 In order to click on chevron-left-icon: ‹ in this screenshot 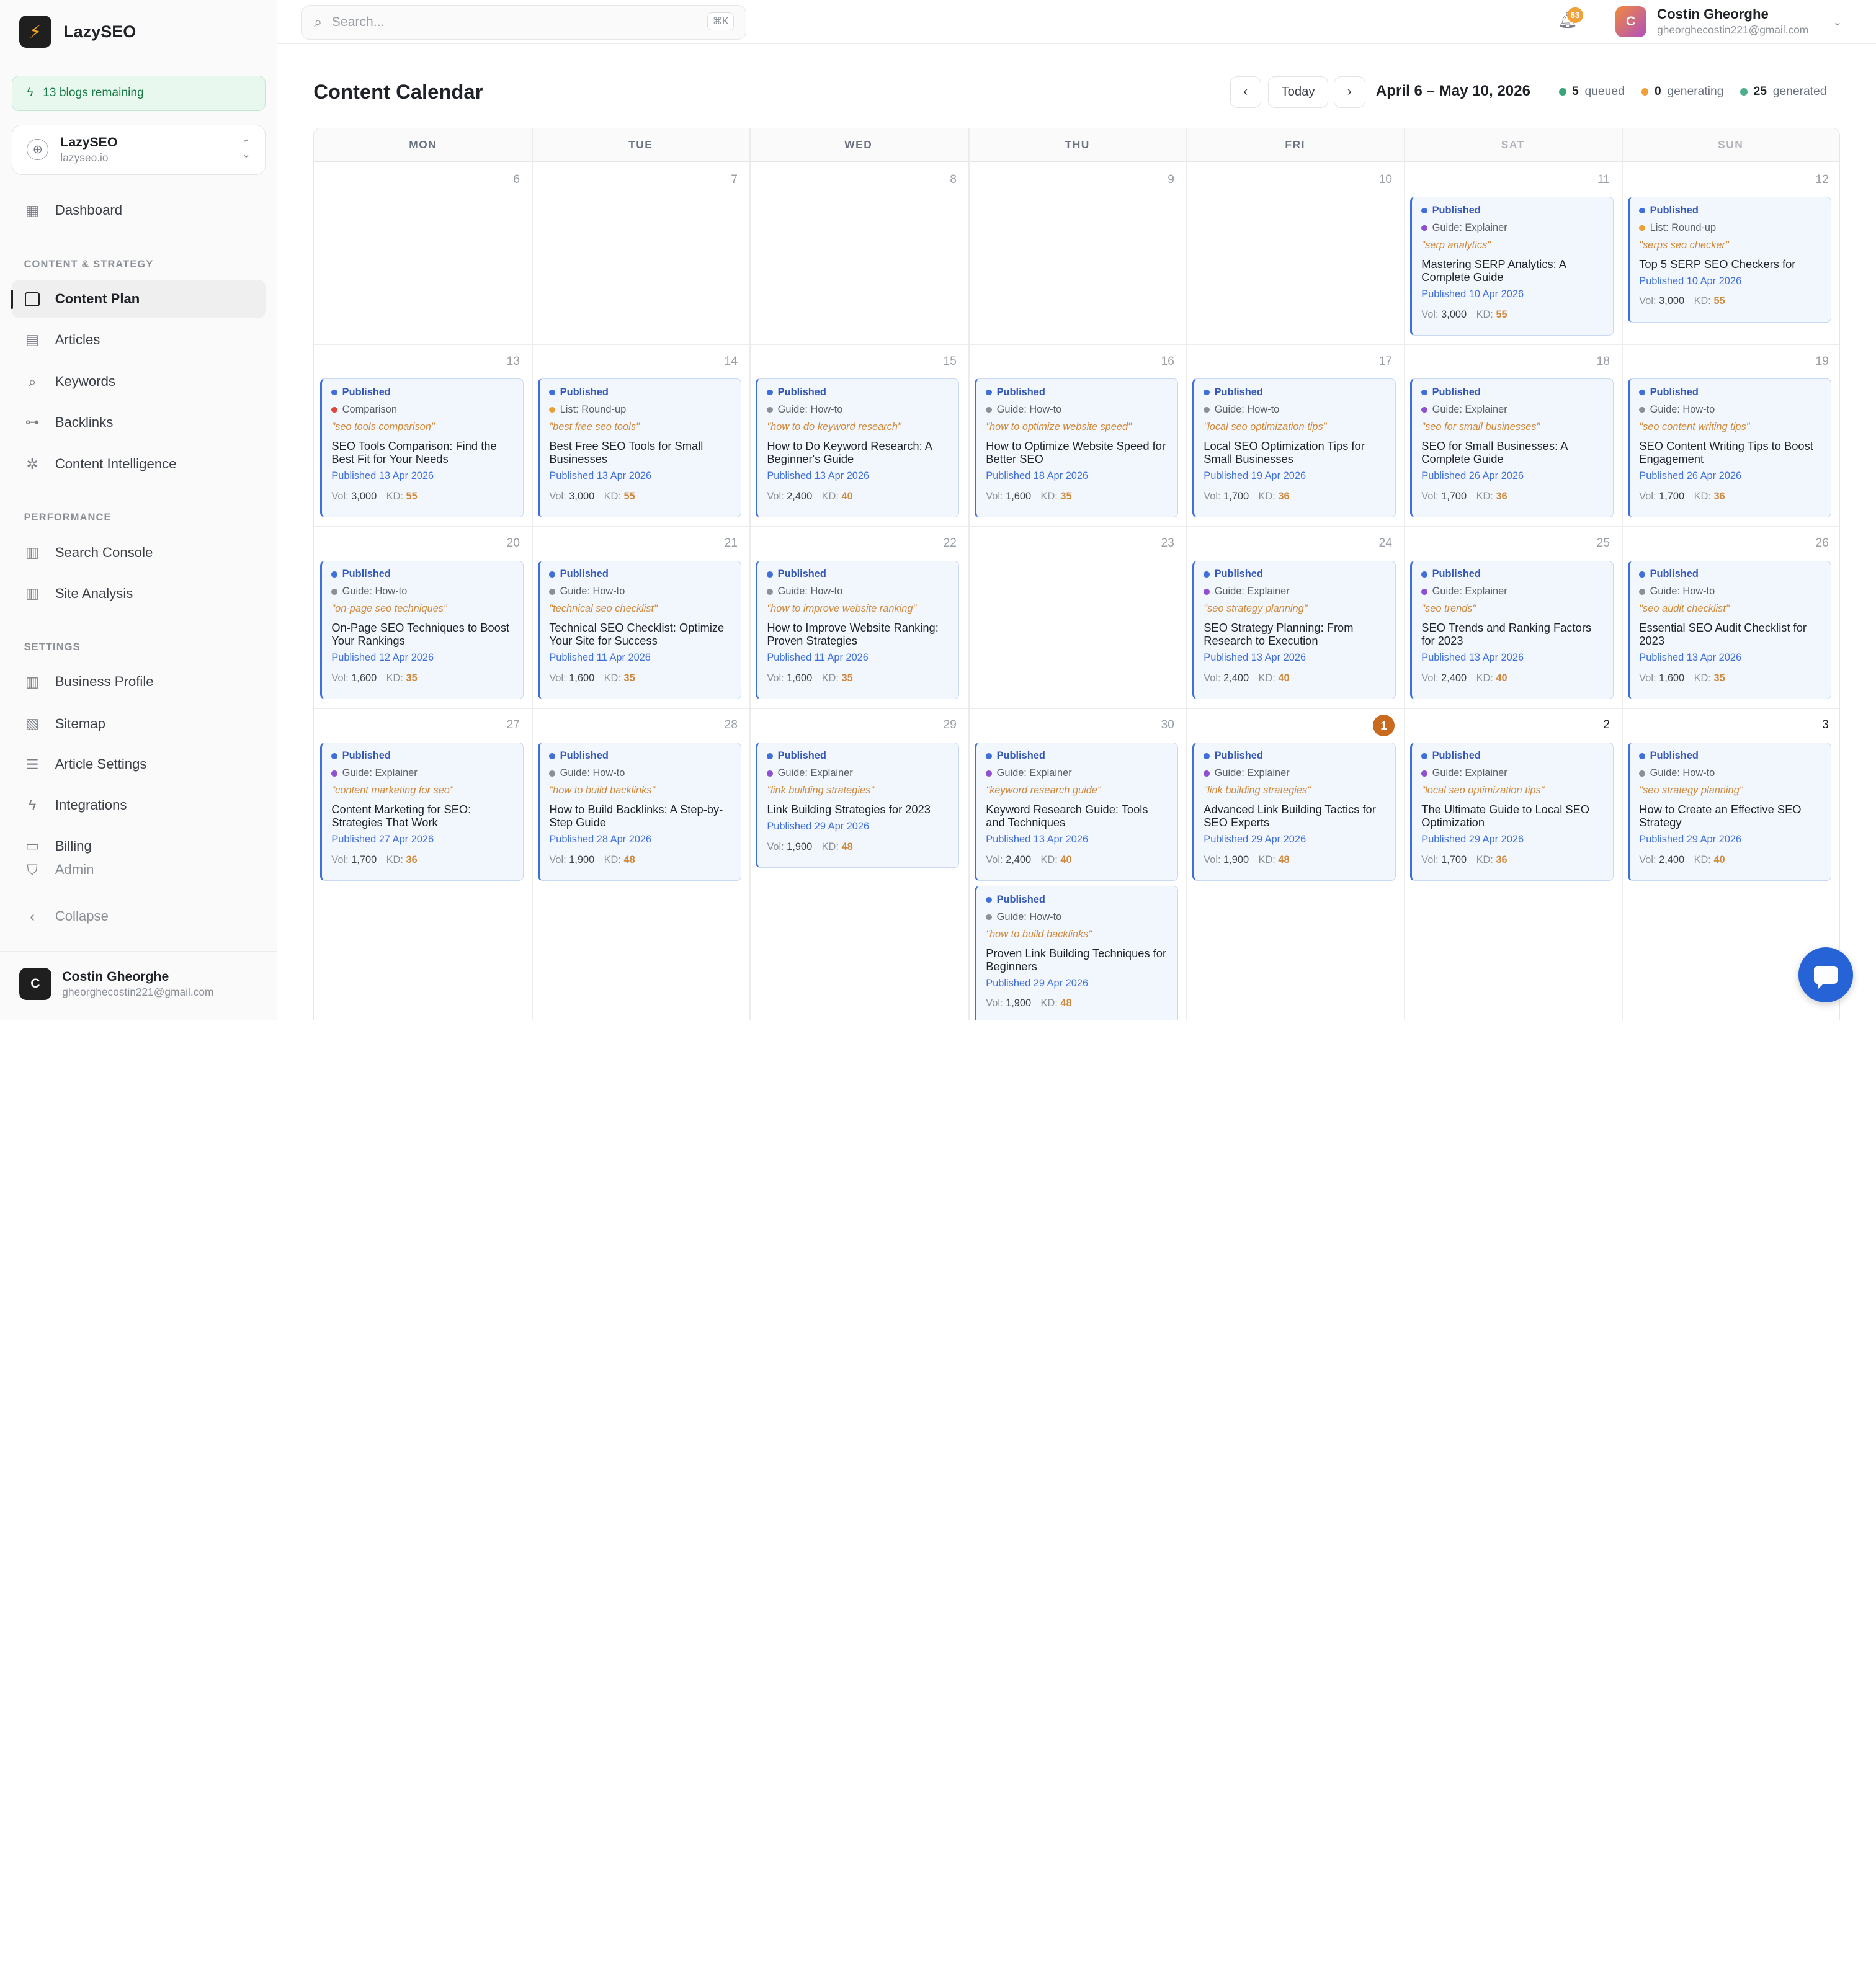, I will do `click(1245, 91)`.